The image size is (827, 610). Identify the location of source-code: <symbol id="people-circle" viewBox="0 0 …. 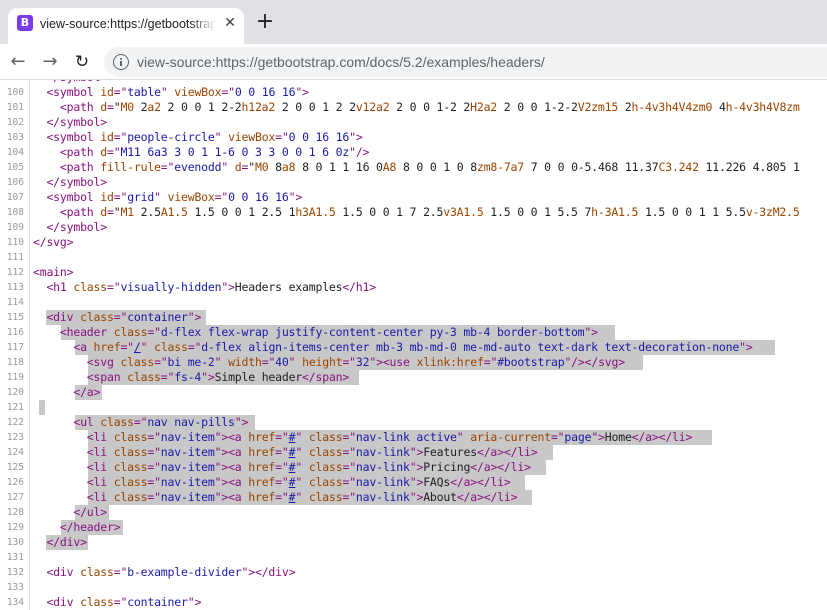
(204, 137).